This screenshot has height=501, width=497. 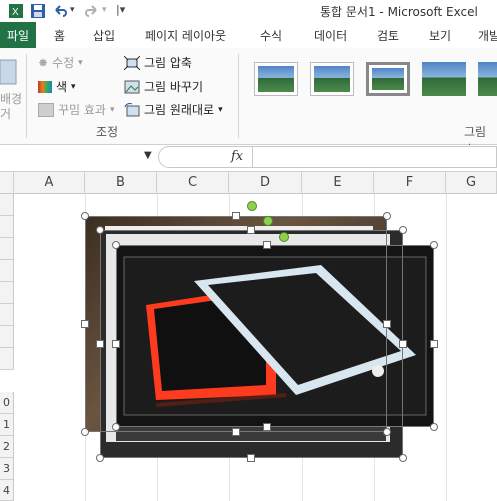 What do you see at coordinates (132, 62) in the screenshot?
I see `compress-icon` at bounding box center [132, 62].